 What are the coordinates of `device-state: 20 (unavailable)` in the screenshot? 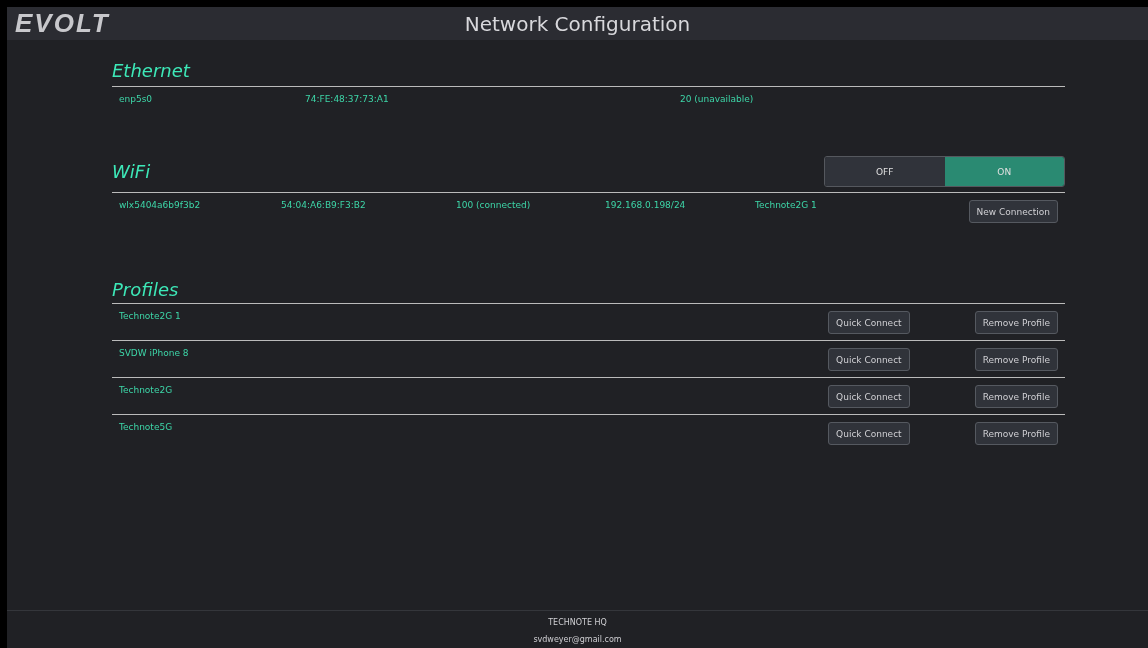 It's located at (717, 99).